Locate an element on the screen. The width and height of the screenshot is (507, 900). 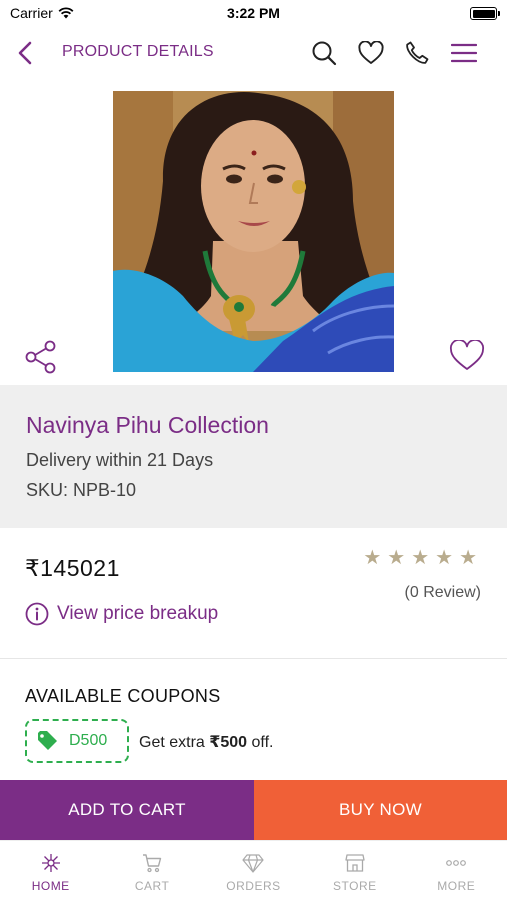
app-header: PRODUCT DETAILS is located at coordinates (253, 53).